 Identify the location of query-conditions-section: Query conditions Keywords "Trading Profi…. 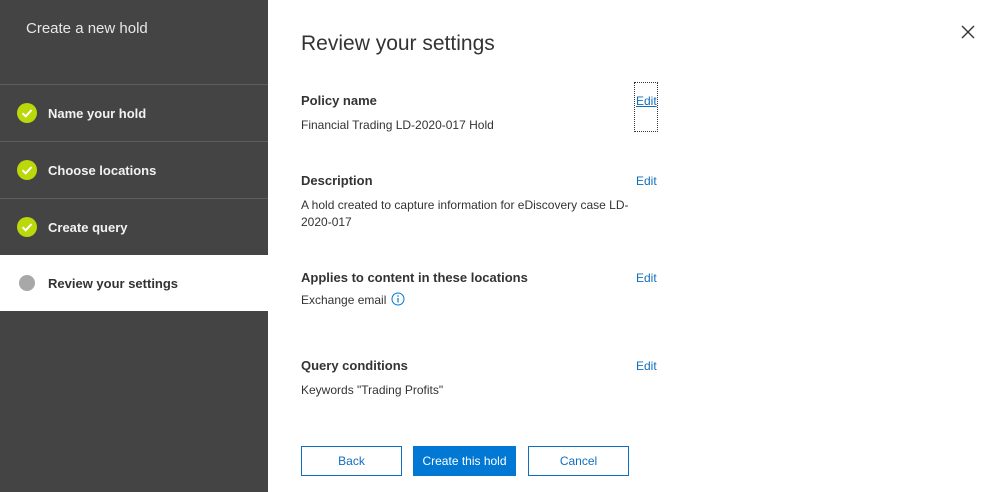
(471, 378).